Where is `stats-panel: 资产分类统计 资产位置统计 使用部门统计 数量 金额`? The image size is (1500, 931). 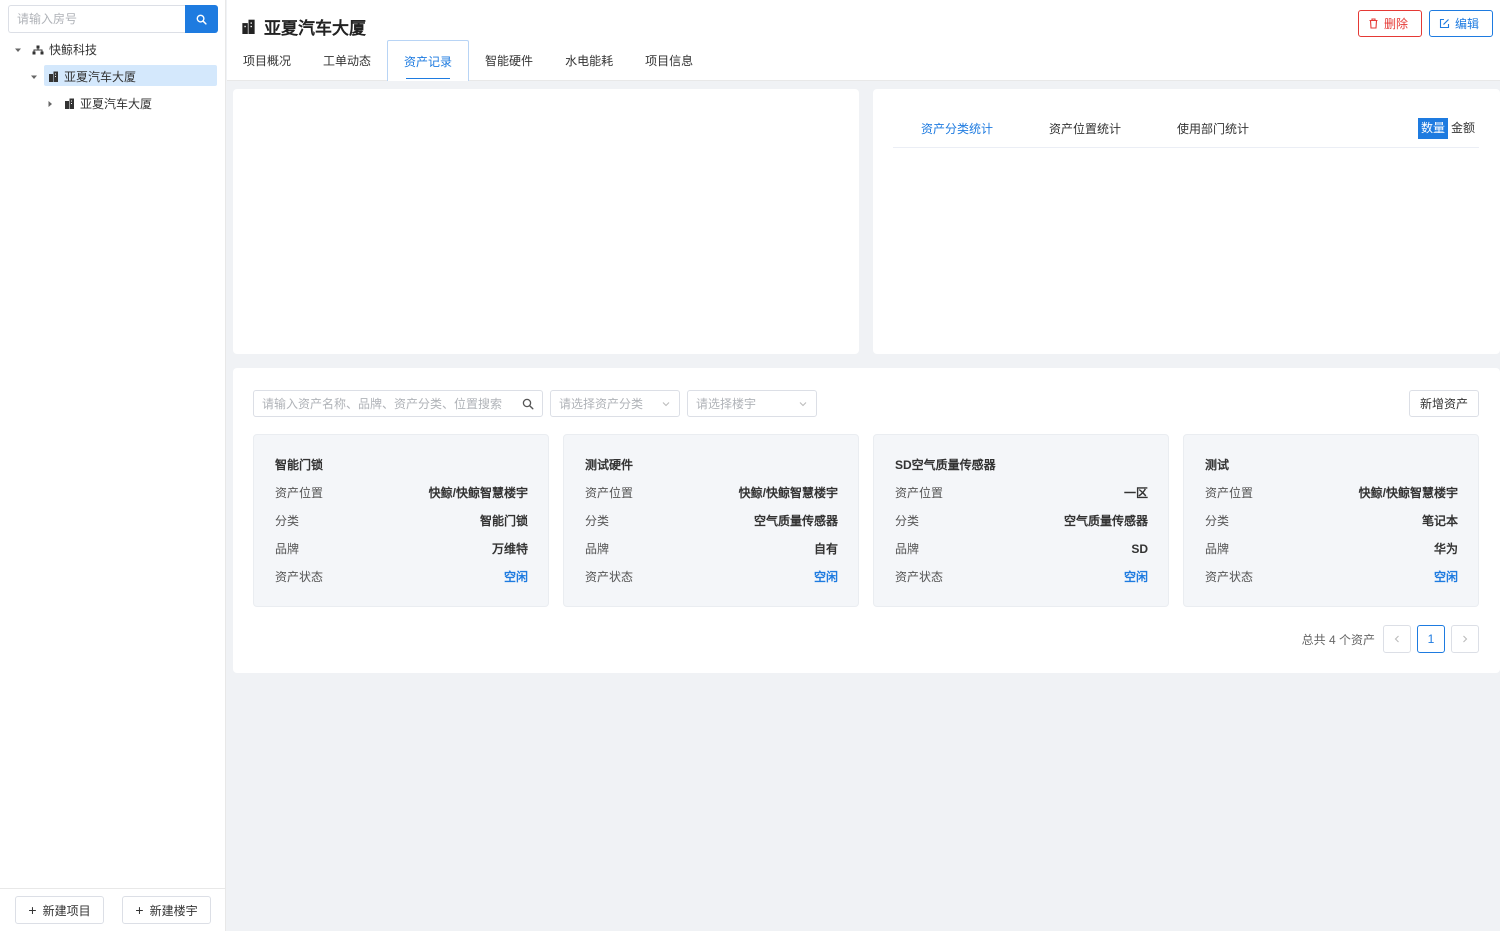
stats-panel: 资产分类统计 资产位置统计 使用部门统计 数量 金额 is located at coordinates (1186, 221).